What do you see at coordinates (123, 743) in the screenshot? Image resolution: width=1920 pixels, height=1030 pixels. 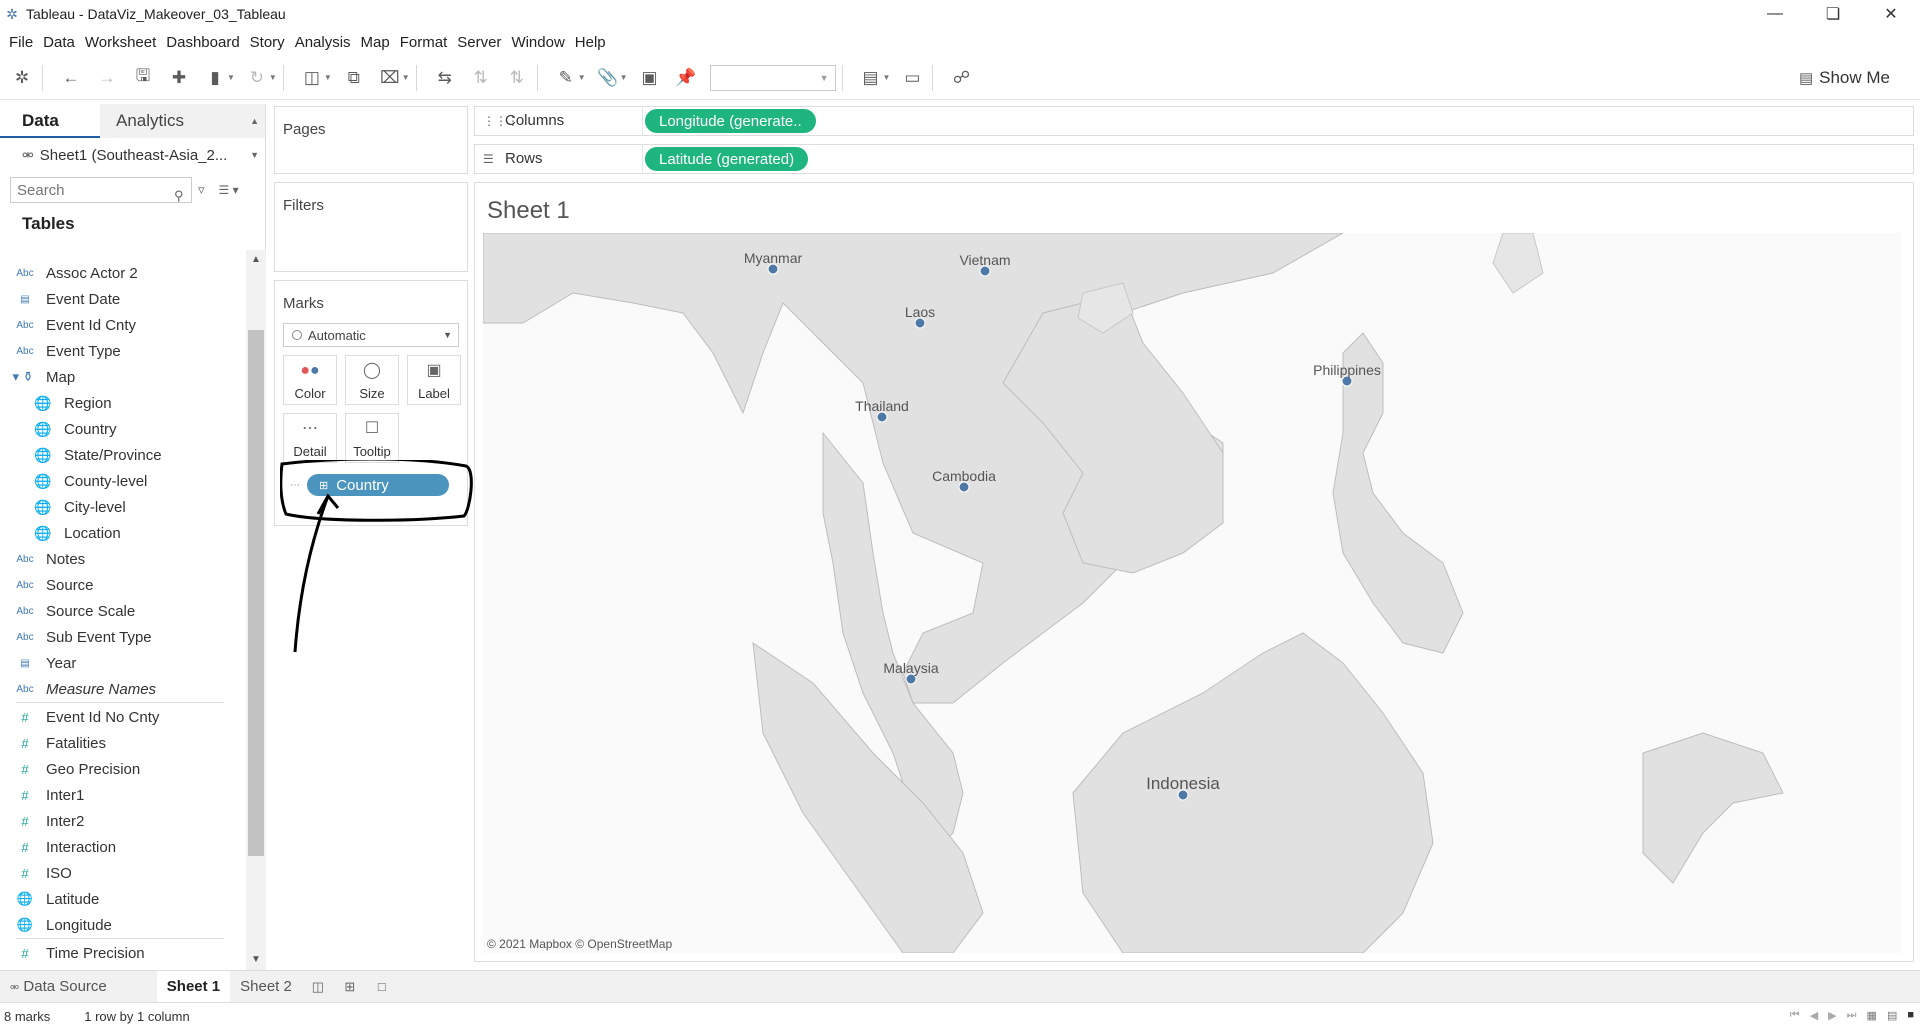 I see `field-fatalities: # Fatalities` at bounding box center [123, 743].